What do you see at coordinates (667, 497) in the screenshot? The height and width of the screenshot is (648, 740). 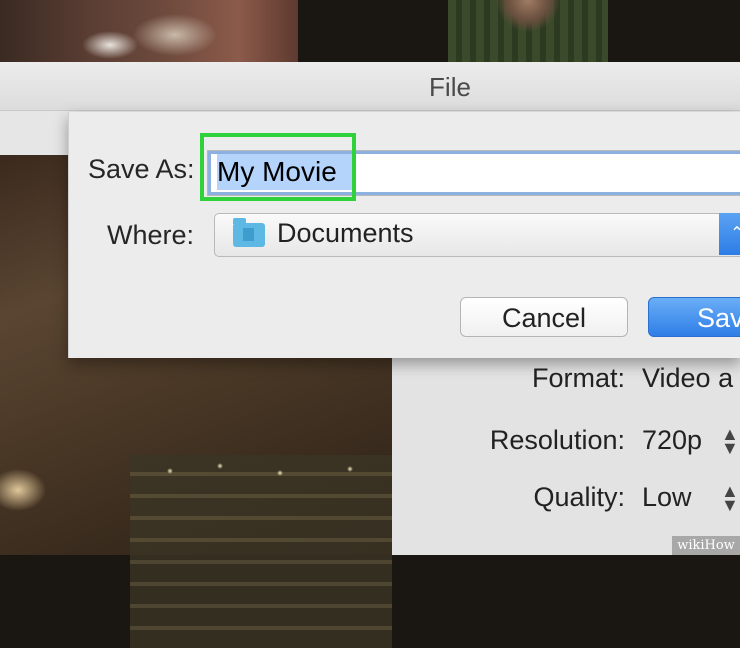 I see `setting-value: Low` at bounding box center [667, 497].